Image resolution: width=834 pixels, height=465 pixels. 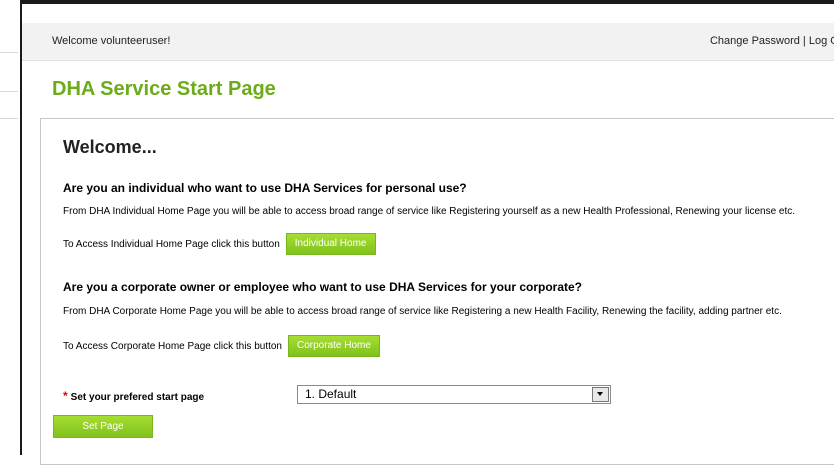 What do you see at coordinates (164, 89) in the screenshot?
I see `page-title: DHA Service Start Page` at bounding box center [164, 89].